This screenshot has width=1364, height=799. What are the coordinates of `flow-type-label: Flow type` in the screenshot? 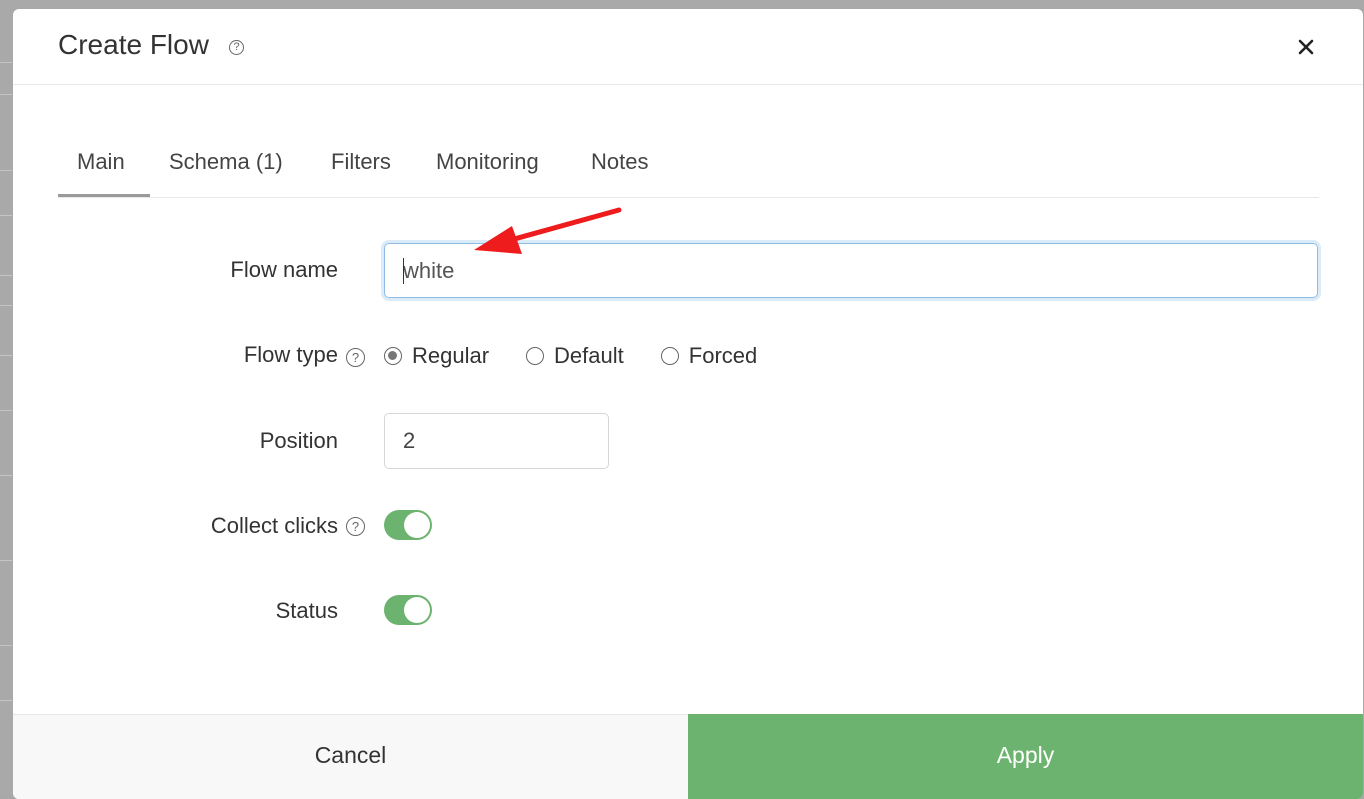 It's located at (290, 354).